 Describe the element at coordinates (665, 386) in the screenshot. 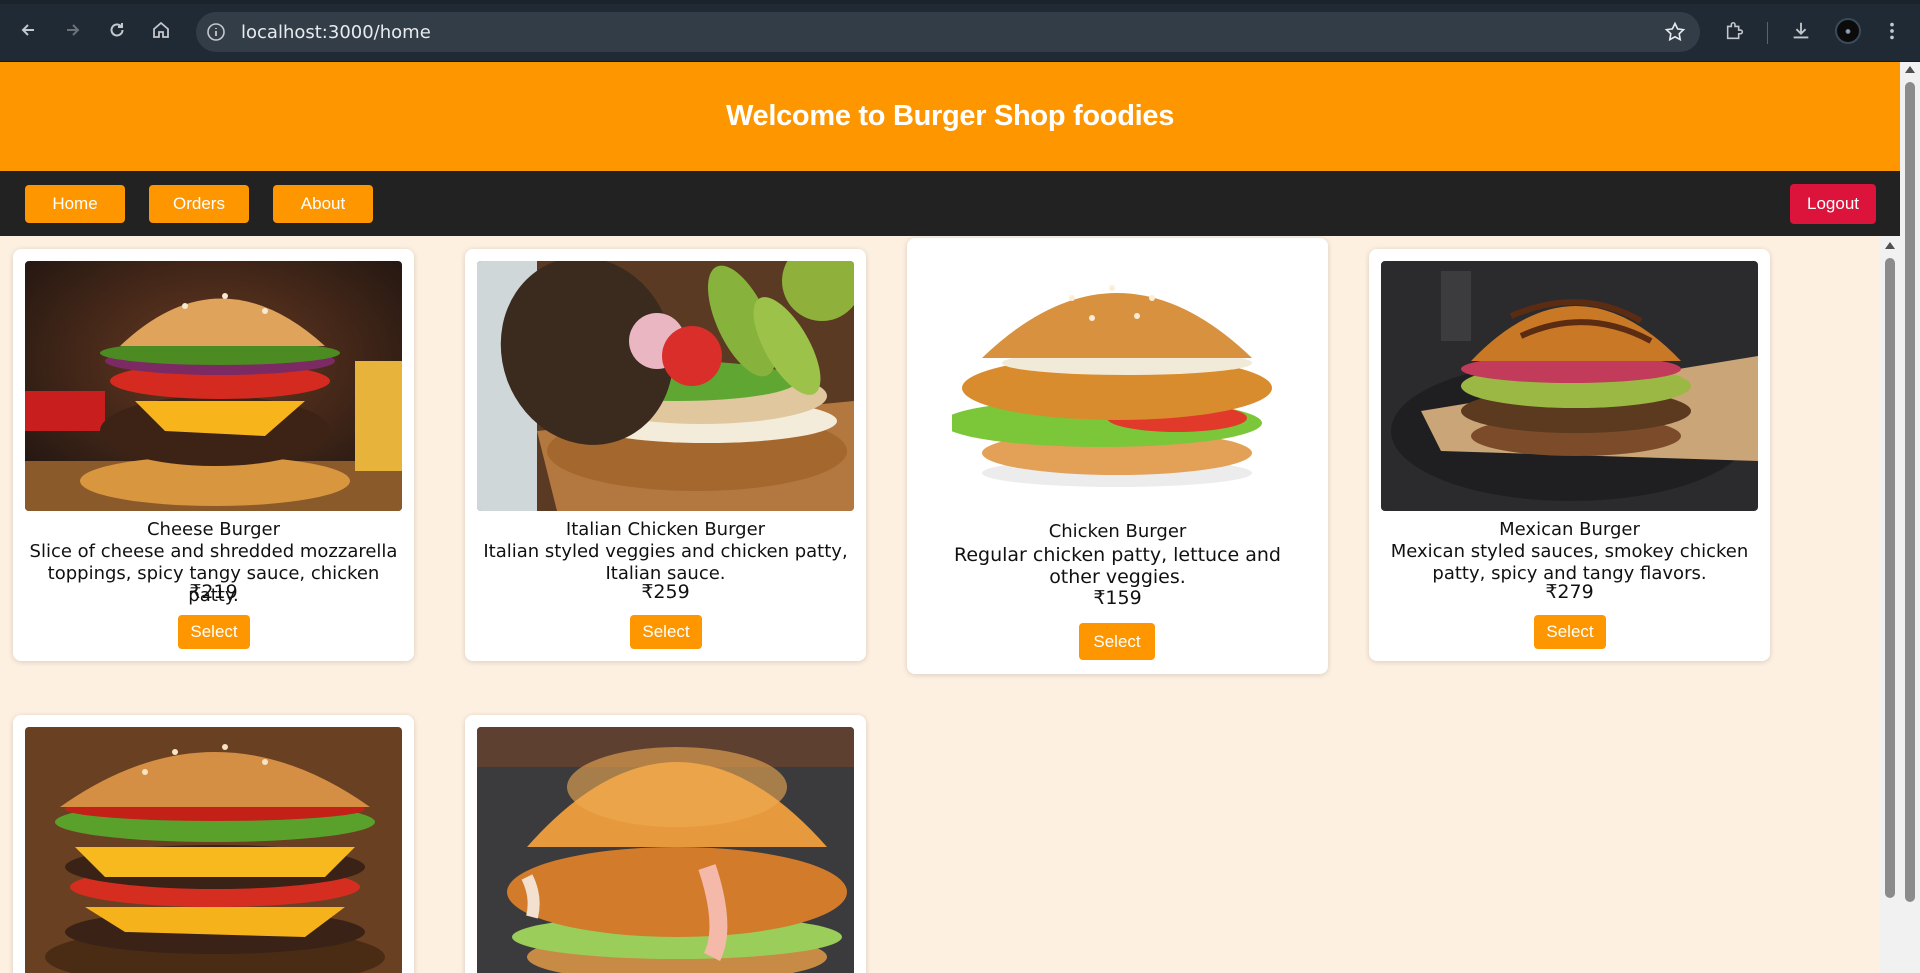

I see `product-image-italian-chicken-burger` at that location.